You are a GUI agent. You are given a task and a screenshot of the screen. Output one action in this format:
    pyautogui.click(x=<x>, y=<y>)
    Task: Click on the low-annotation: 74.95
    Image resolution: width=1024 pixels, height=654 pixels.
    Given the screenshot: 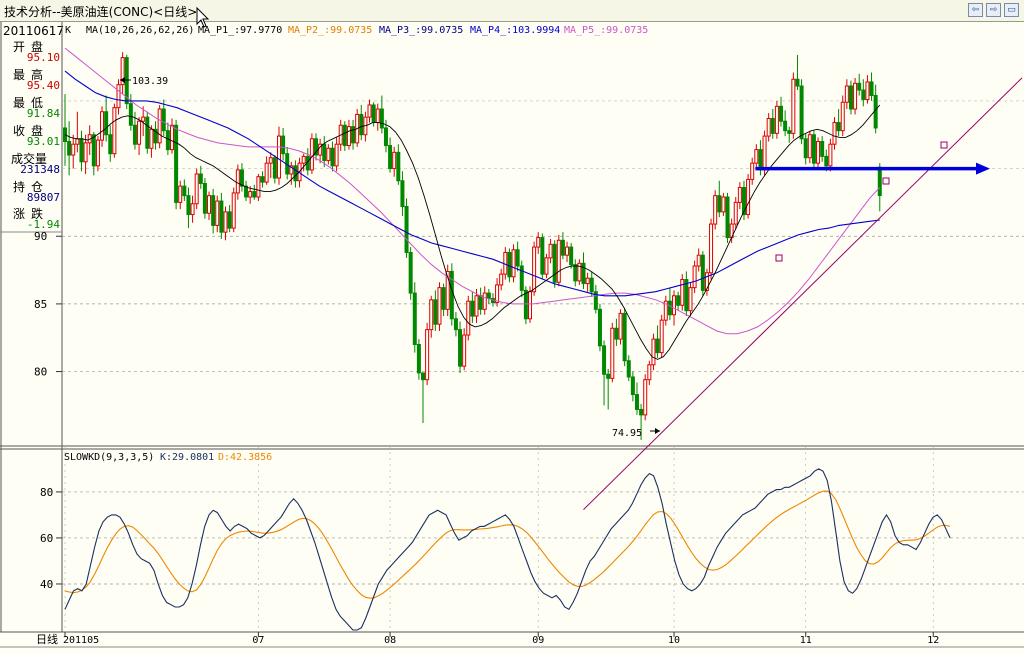 What is the action you would take?
    pyautogui.click(x=627, y=433)
    